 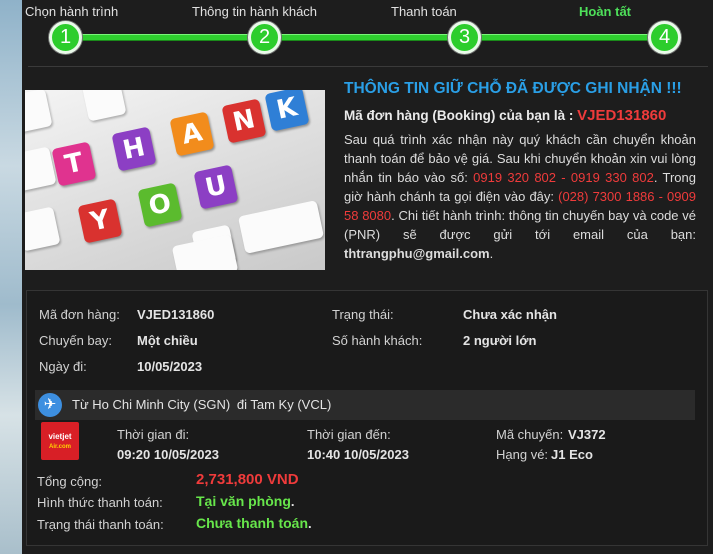 What do you see at coordinates (291, 404) in the screenshot?
I see `route-destination: Tam Ky (VCL)` at bounding box center [291, 404].